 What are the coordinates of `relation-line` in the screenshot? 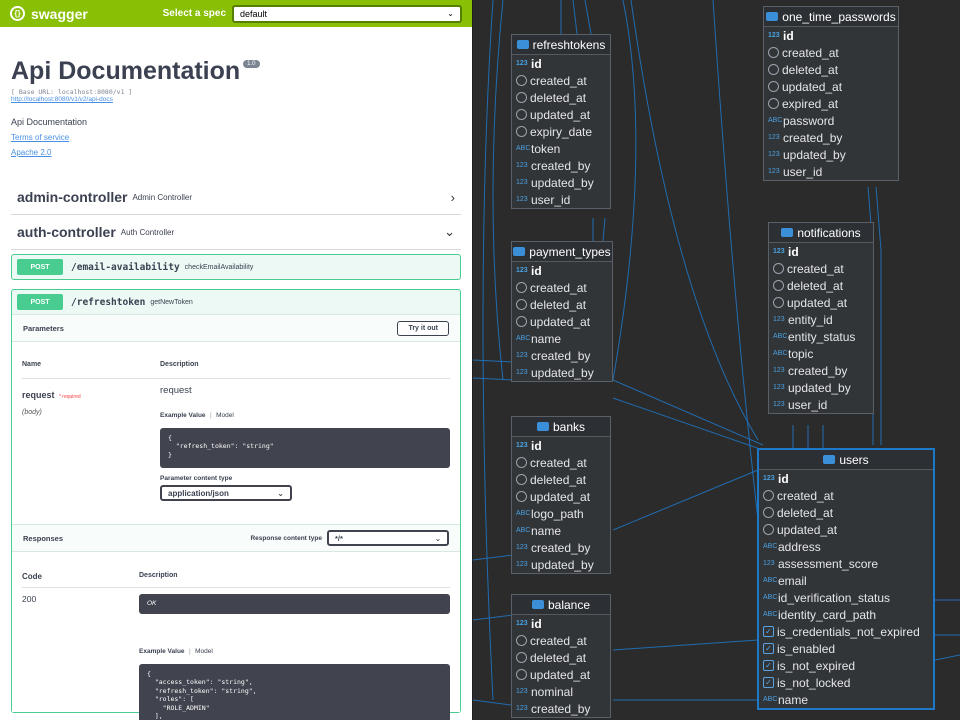 It's located at (688, 424).